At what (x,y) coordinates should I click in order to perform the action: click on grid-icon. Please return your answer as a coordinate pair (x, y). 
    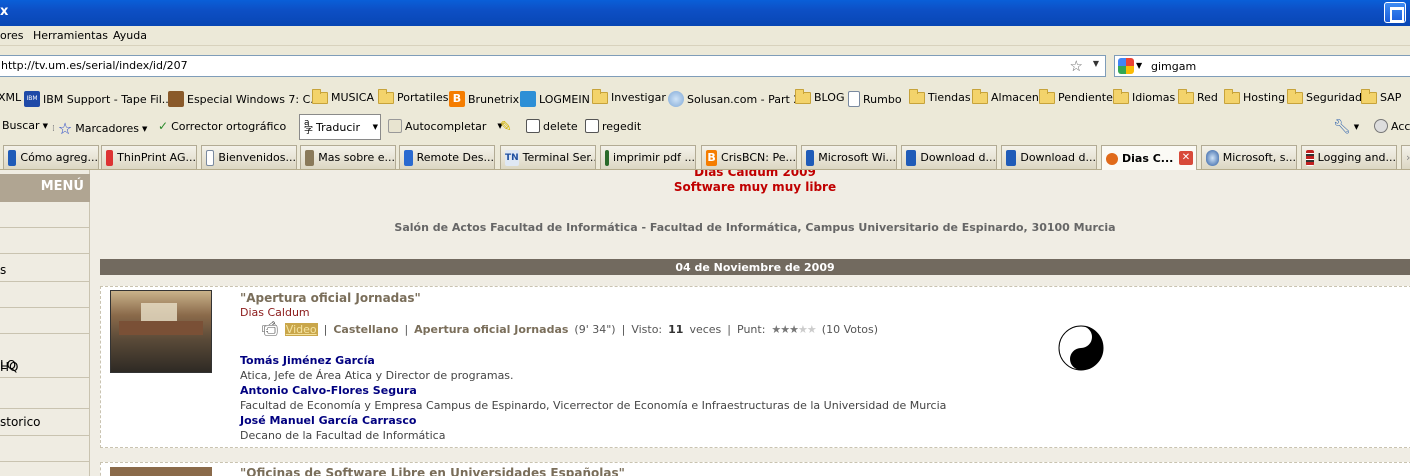
    Looking at the image, I should click on (607, 157).